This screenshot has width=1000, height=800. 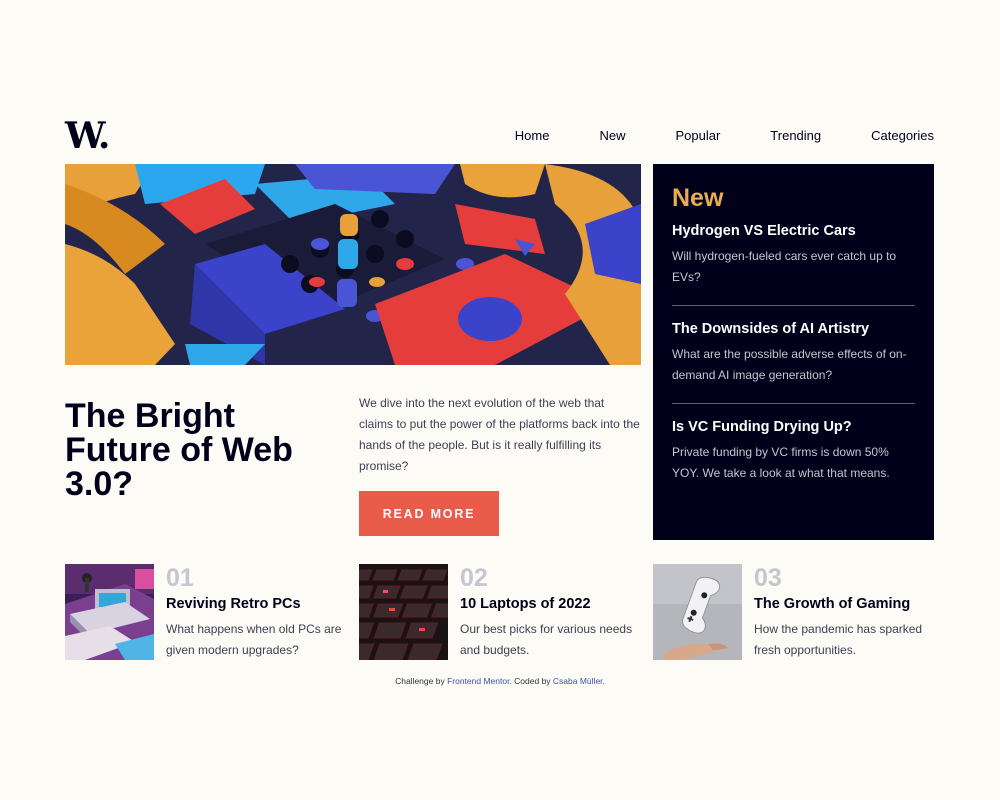 What do you see at coordinates (109, 612) in the screenshot?
I see `retro-pc-image` at bounding box center [109, 612].